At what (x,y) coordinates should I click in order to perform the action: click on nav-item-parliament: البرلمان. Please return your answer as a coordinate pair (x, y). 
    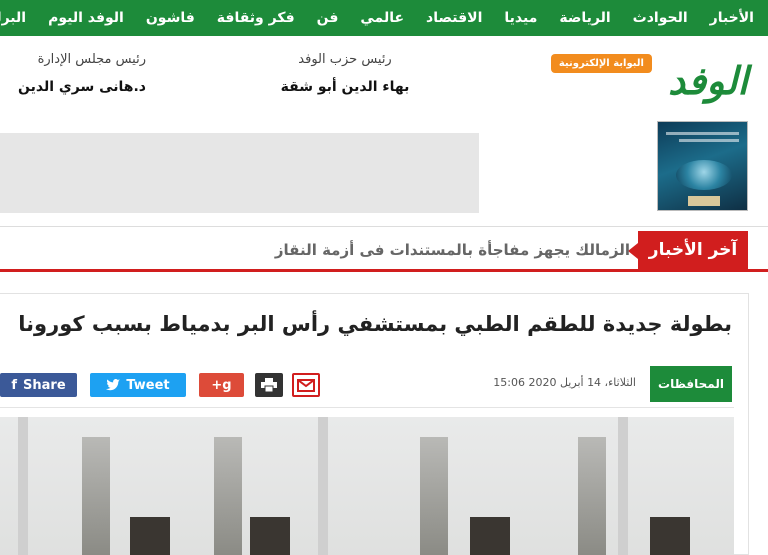
    Looking at the image, I should click on (13, 18).